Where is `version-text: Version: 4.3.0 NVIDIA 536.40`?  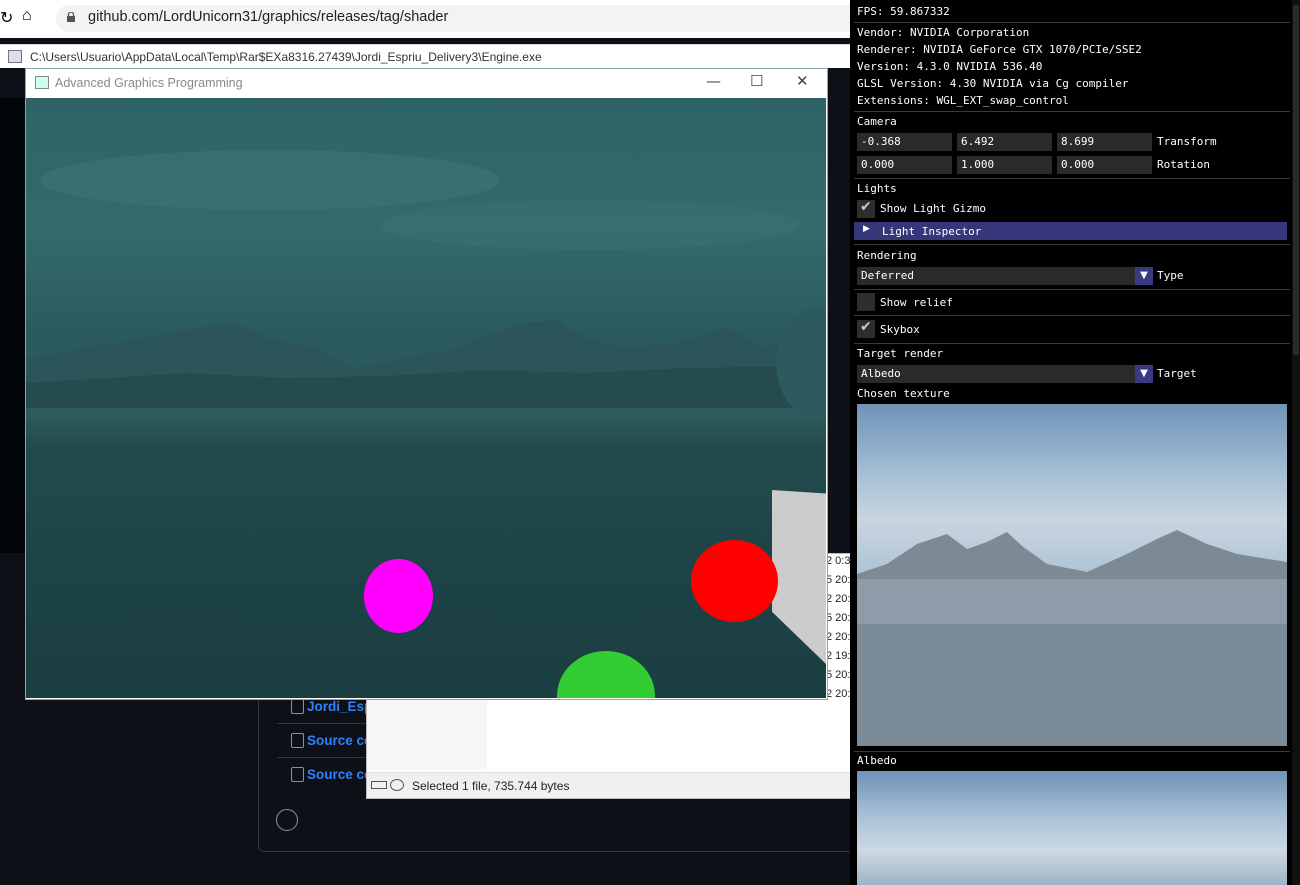
version-text: Version: 4.3.0 NVIDIA 536.40 is located at coordinates (950, 66).